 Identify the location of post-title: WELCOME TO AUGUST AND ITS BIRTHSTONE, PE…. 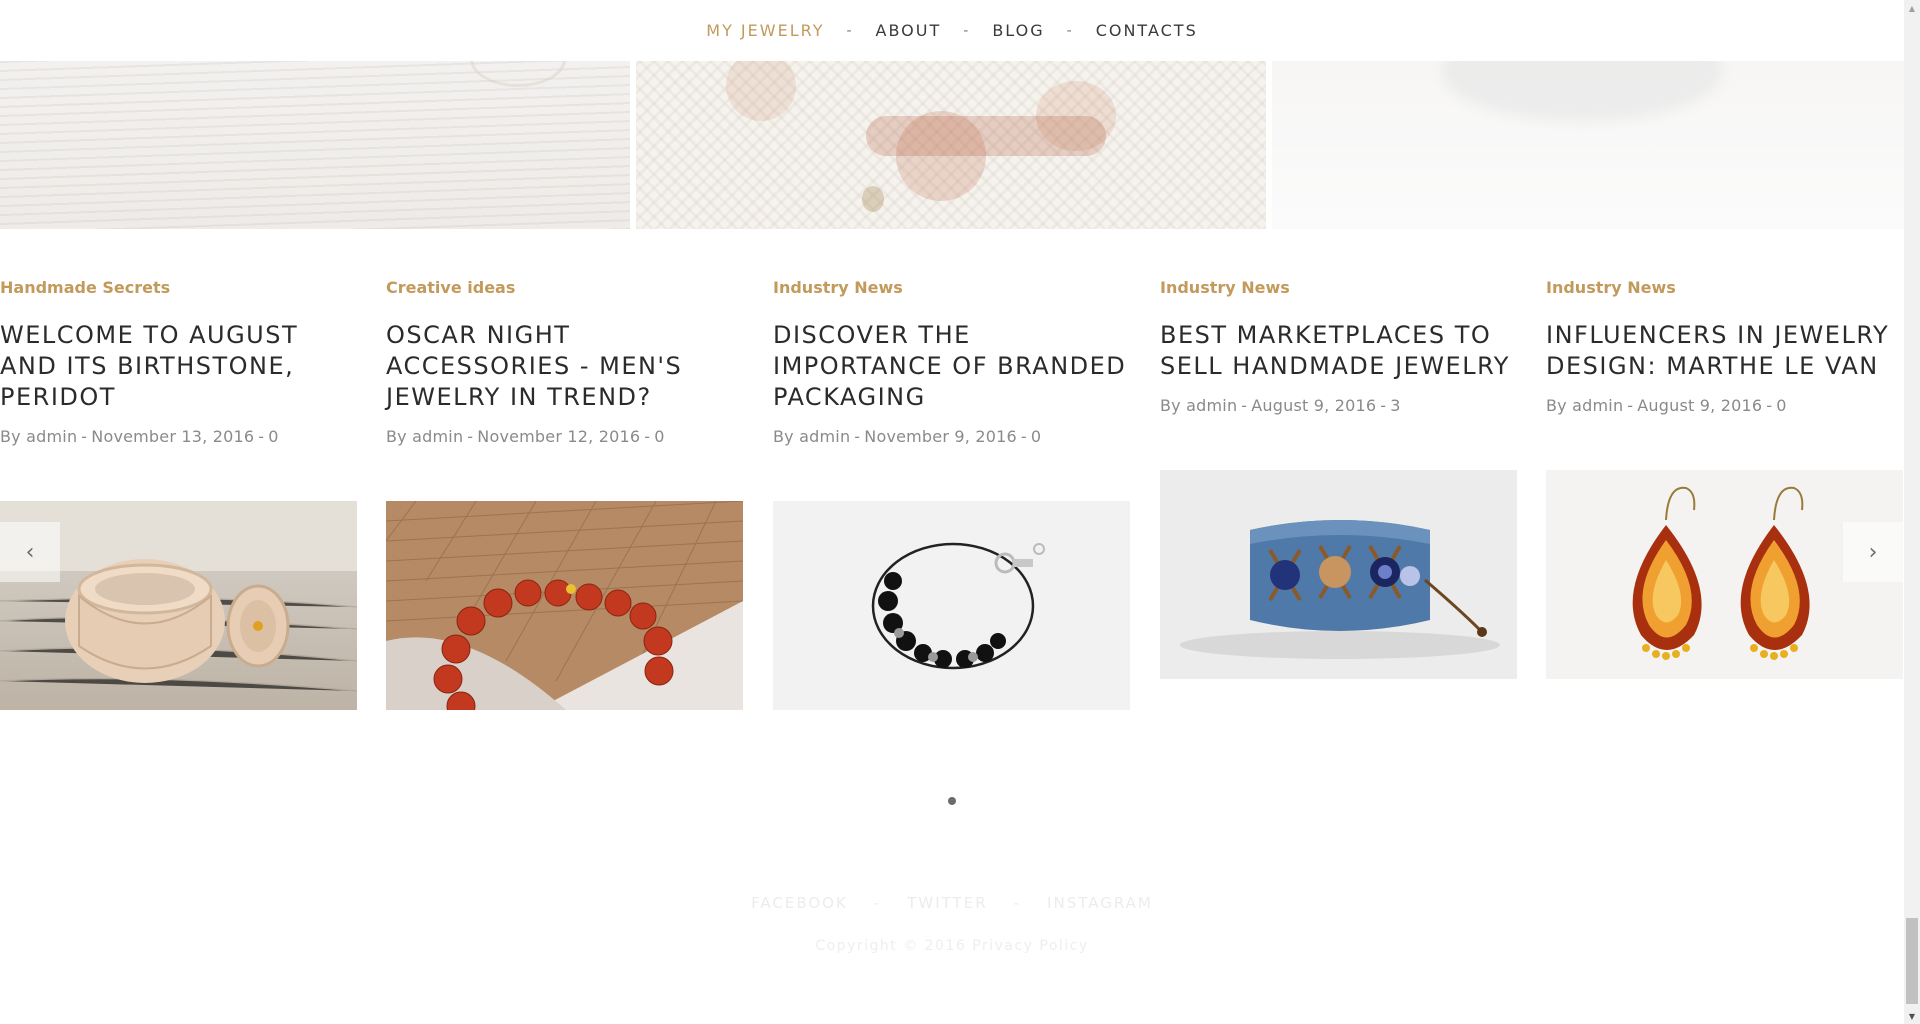
(178, 366).